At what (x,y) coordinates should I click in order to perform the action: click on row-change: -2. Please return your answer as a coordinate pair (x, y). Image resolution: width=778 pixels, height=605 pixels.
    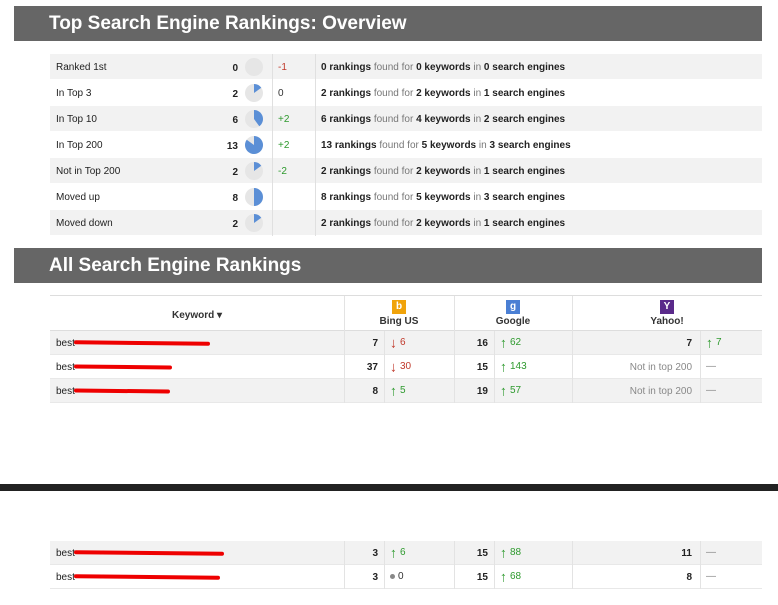
    Looking at the image, I should click on (282, 171).